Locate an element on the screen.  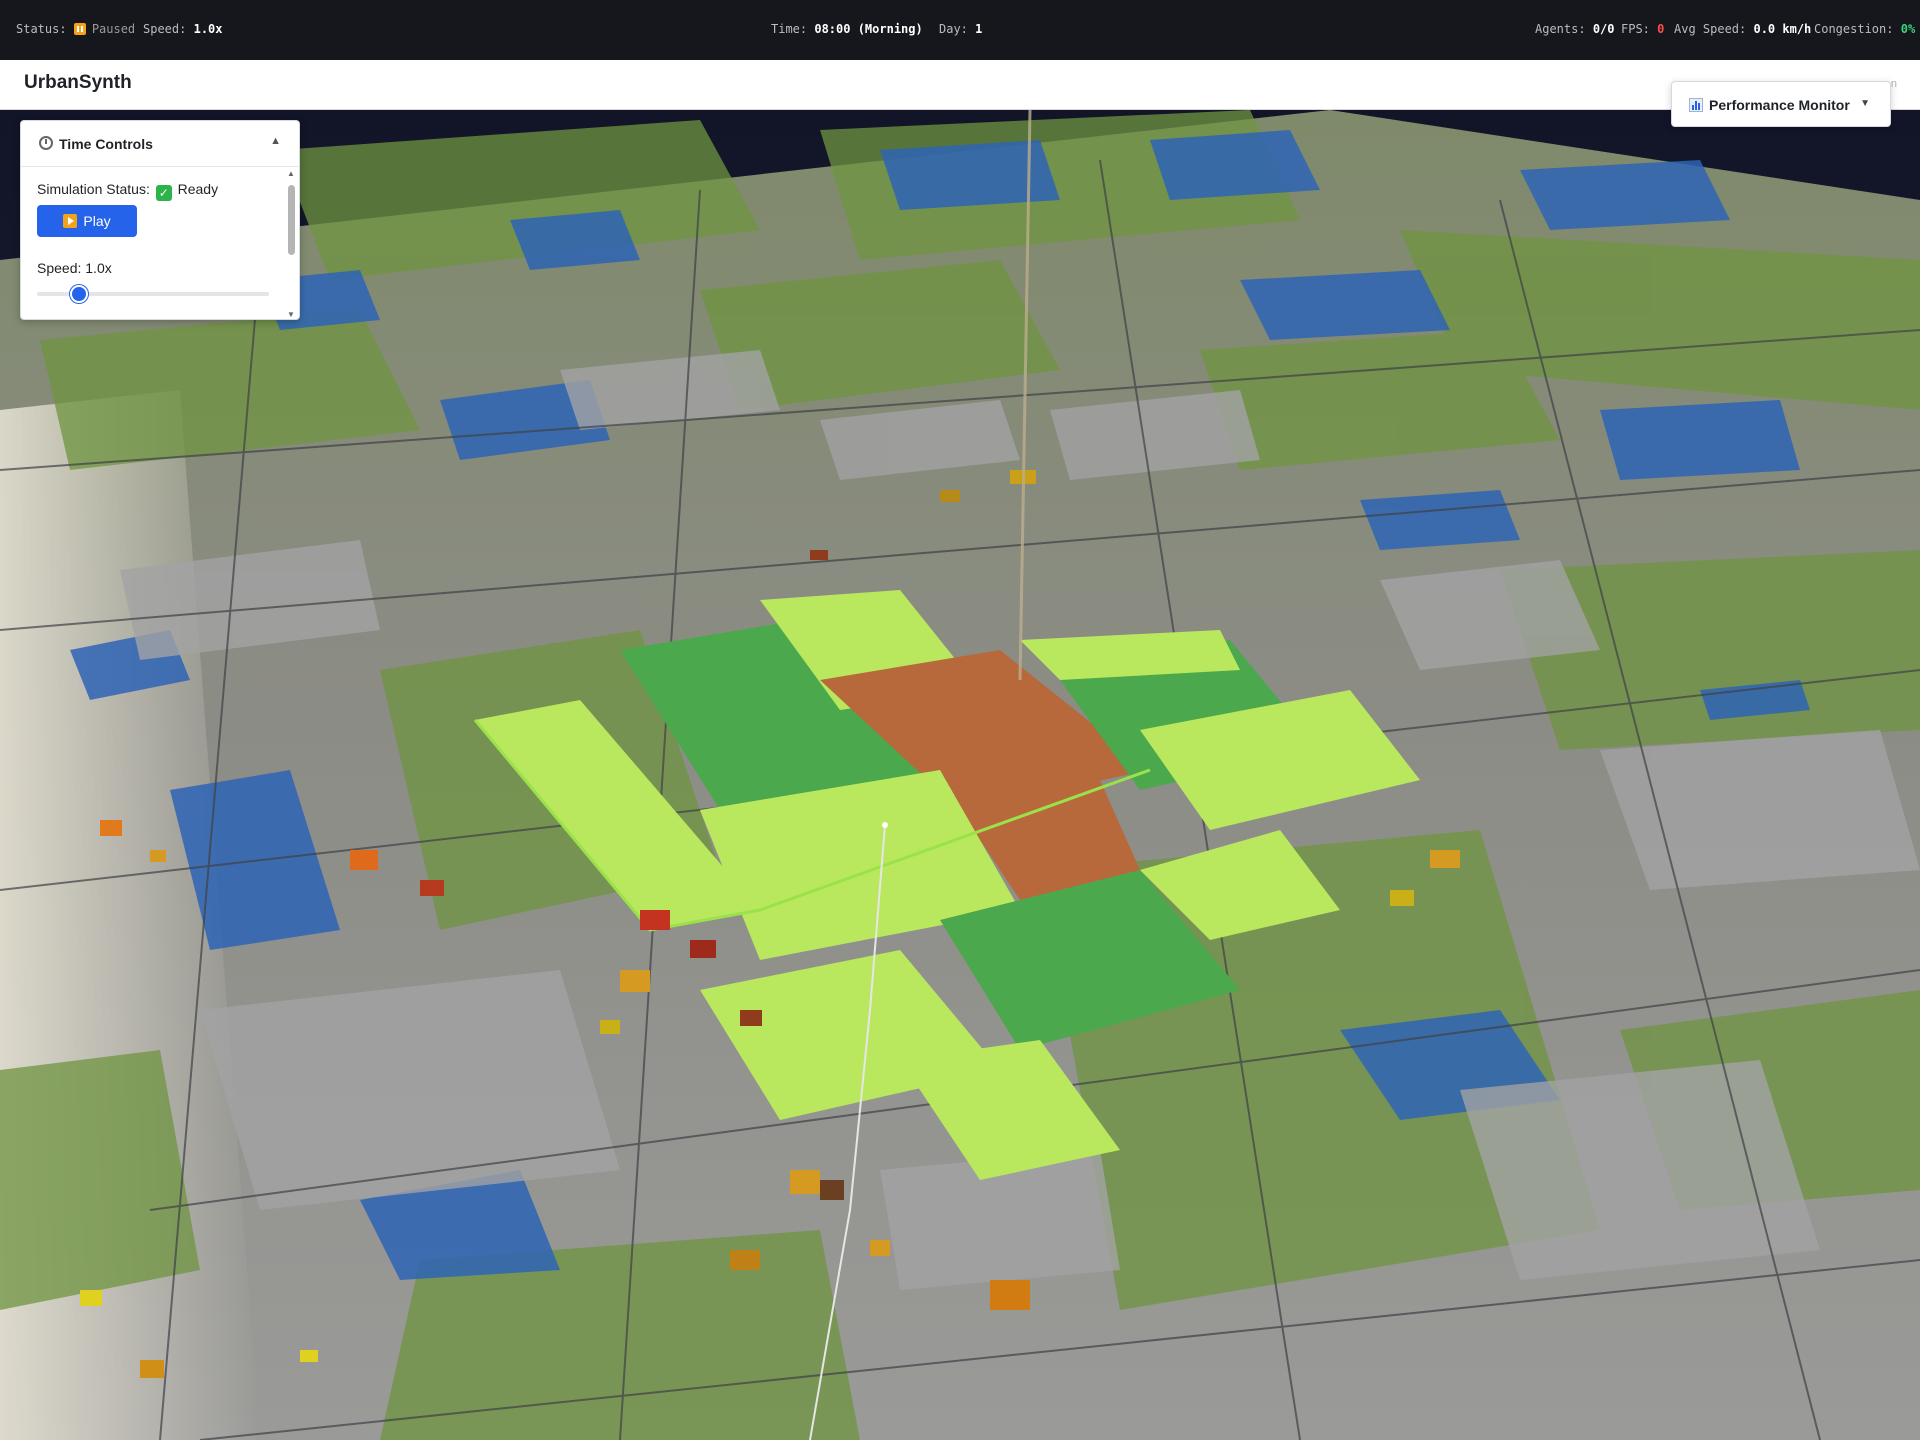
day-label: Day: is located at coordinates (953, 29).